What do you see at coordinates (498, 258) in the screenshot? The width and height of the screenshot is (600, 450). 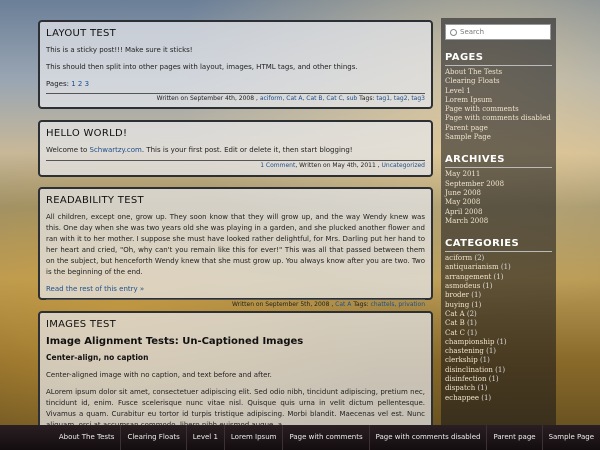 I see `category-item: aciform (2)` at bounding box center [498, 258].